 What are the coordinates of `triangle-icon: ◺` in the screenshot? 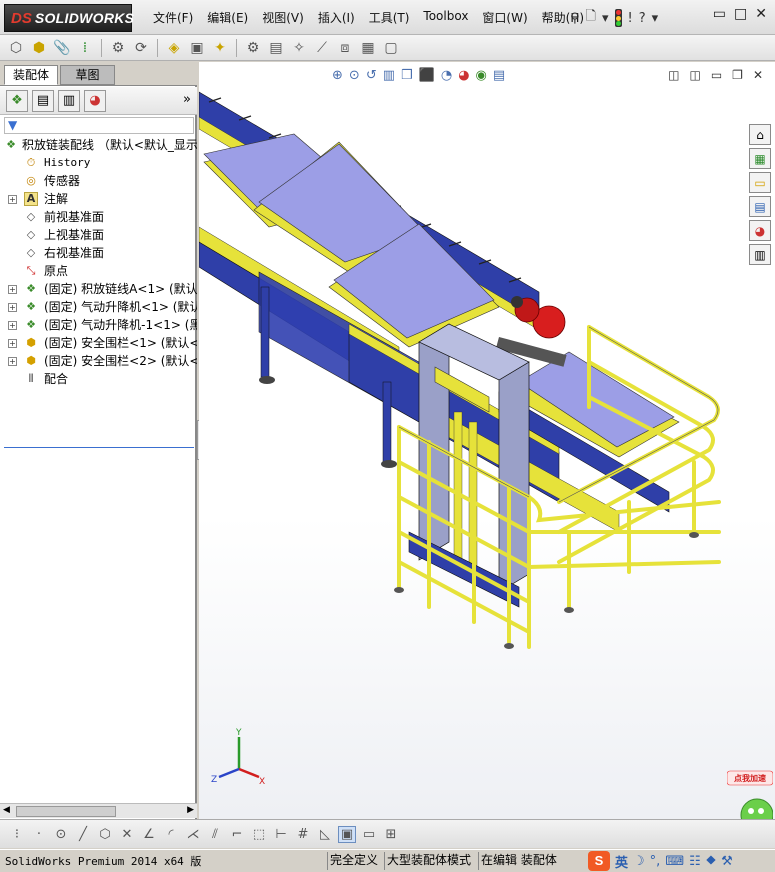 It's located at (325, 834).